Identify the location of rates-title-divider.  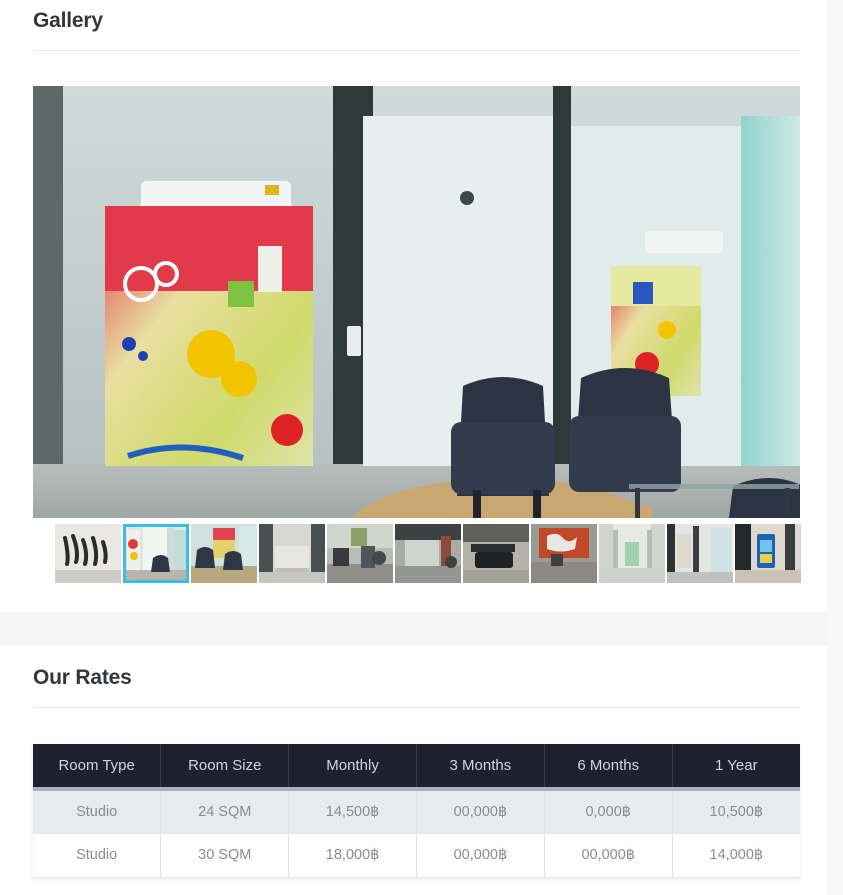
(416, 707).